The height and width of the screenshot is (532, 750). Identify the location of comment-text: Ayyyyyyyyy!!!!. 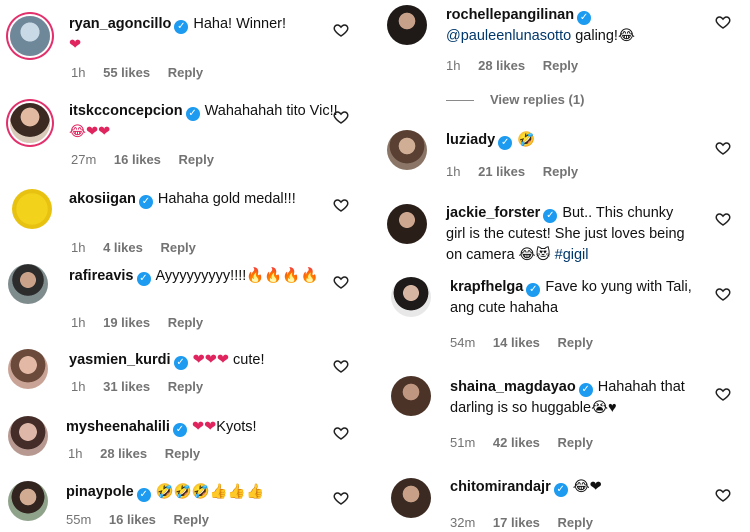
(201, 276).